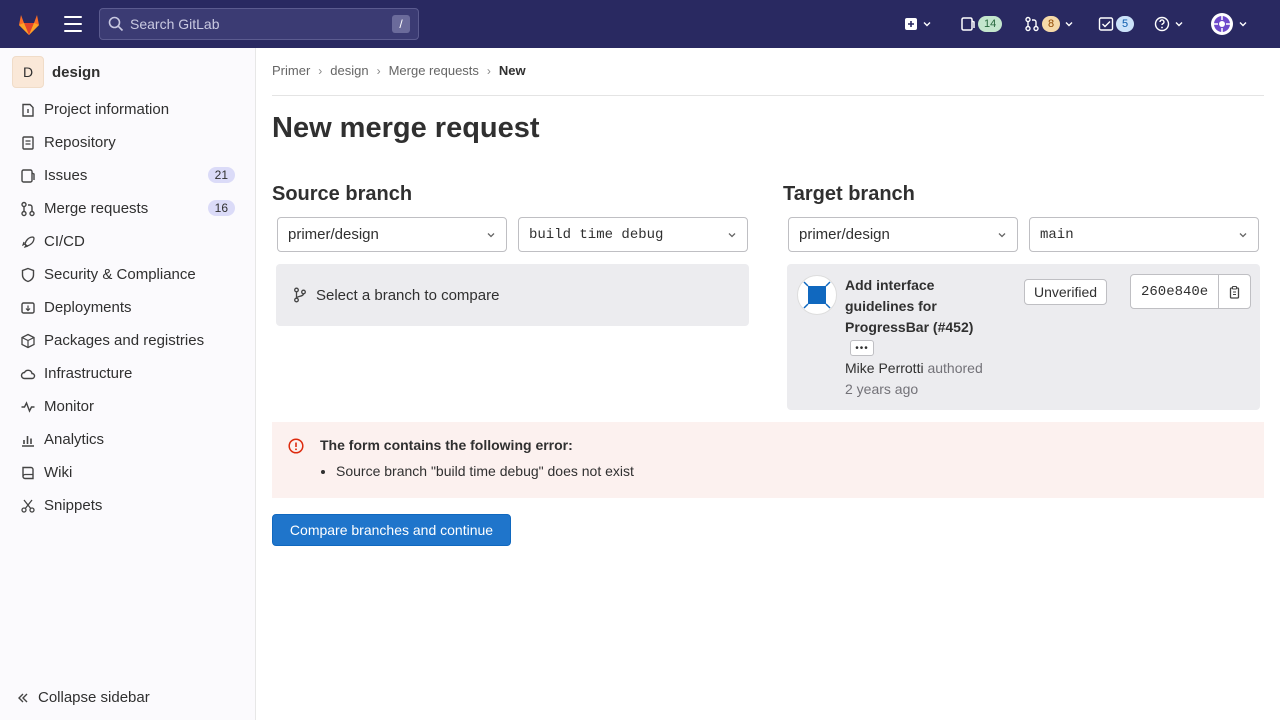 The height and width of the screenshot is (720, 1280). What do you see at coordinates (128, 505) in the screenshot?
I see `sidebar-item-snippets: Snippets` at bounding box center [128, 505].